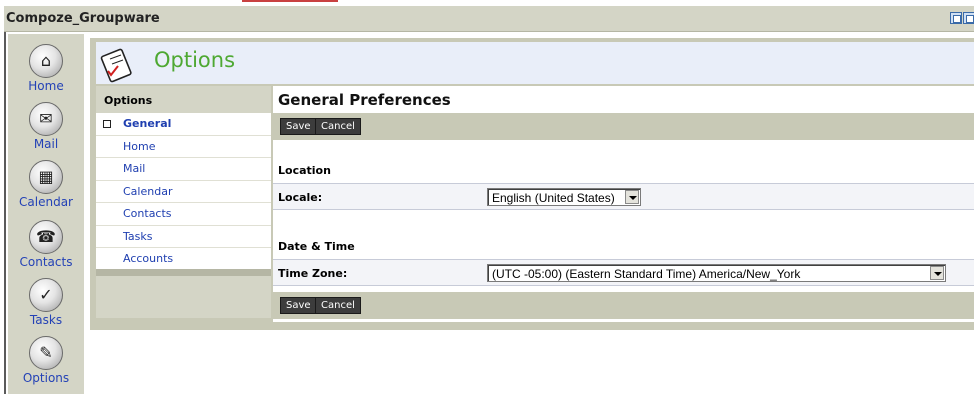 This screenshot has height=394, width=974. What do you see at coordinates (623, 126) in the screenshot?
I see `top-button-bar: Save Cancel` at bounding box center [623, 126].